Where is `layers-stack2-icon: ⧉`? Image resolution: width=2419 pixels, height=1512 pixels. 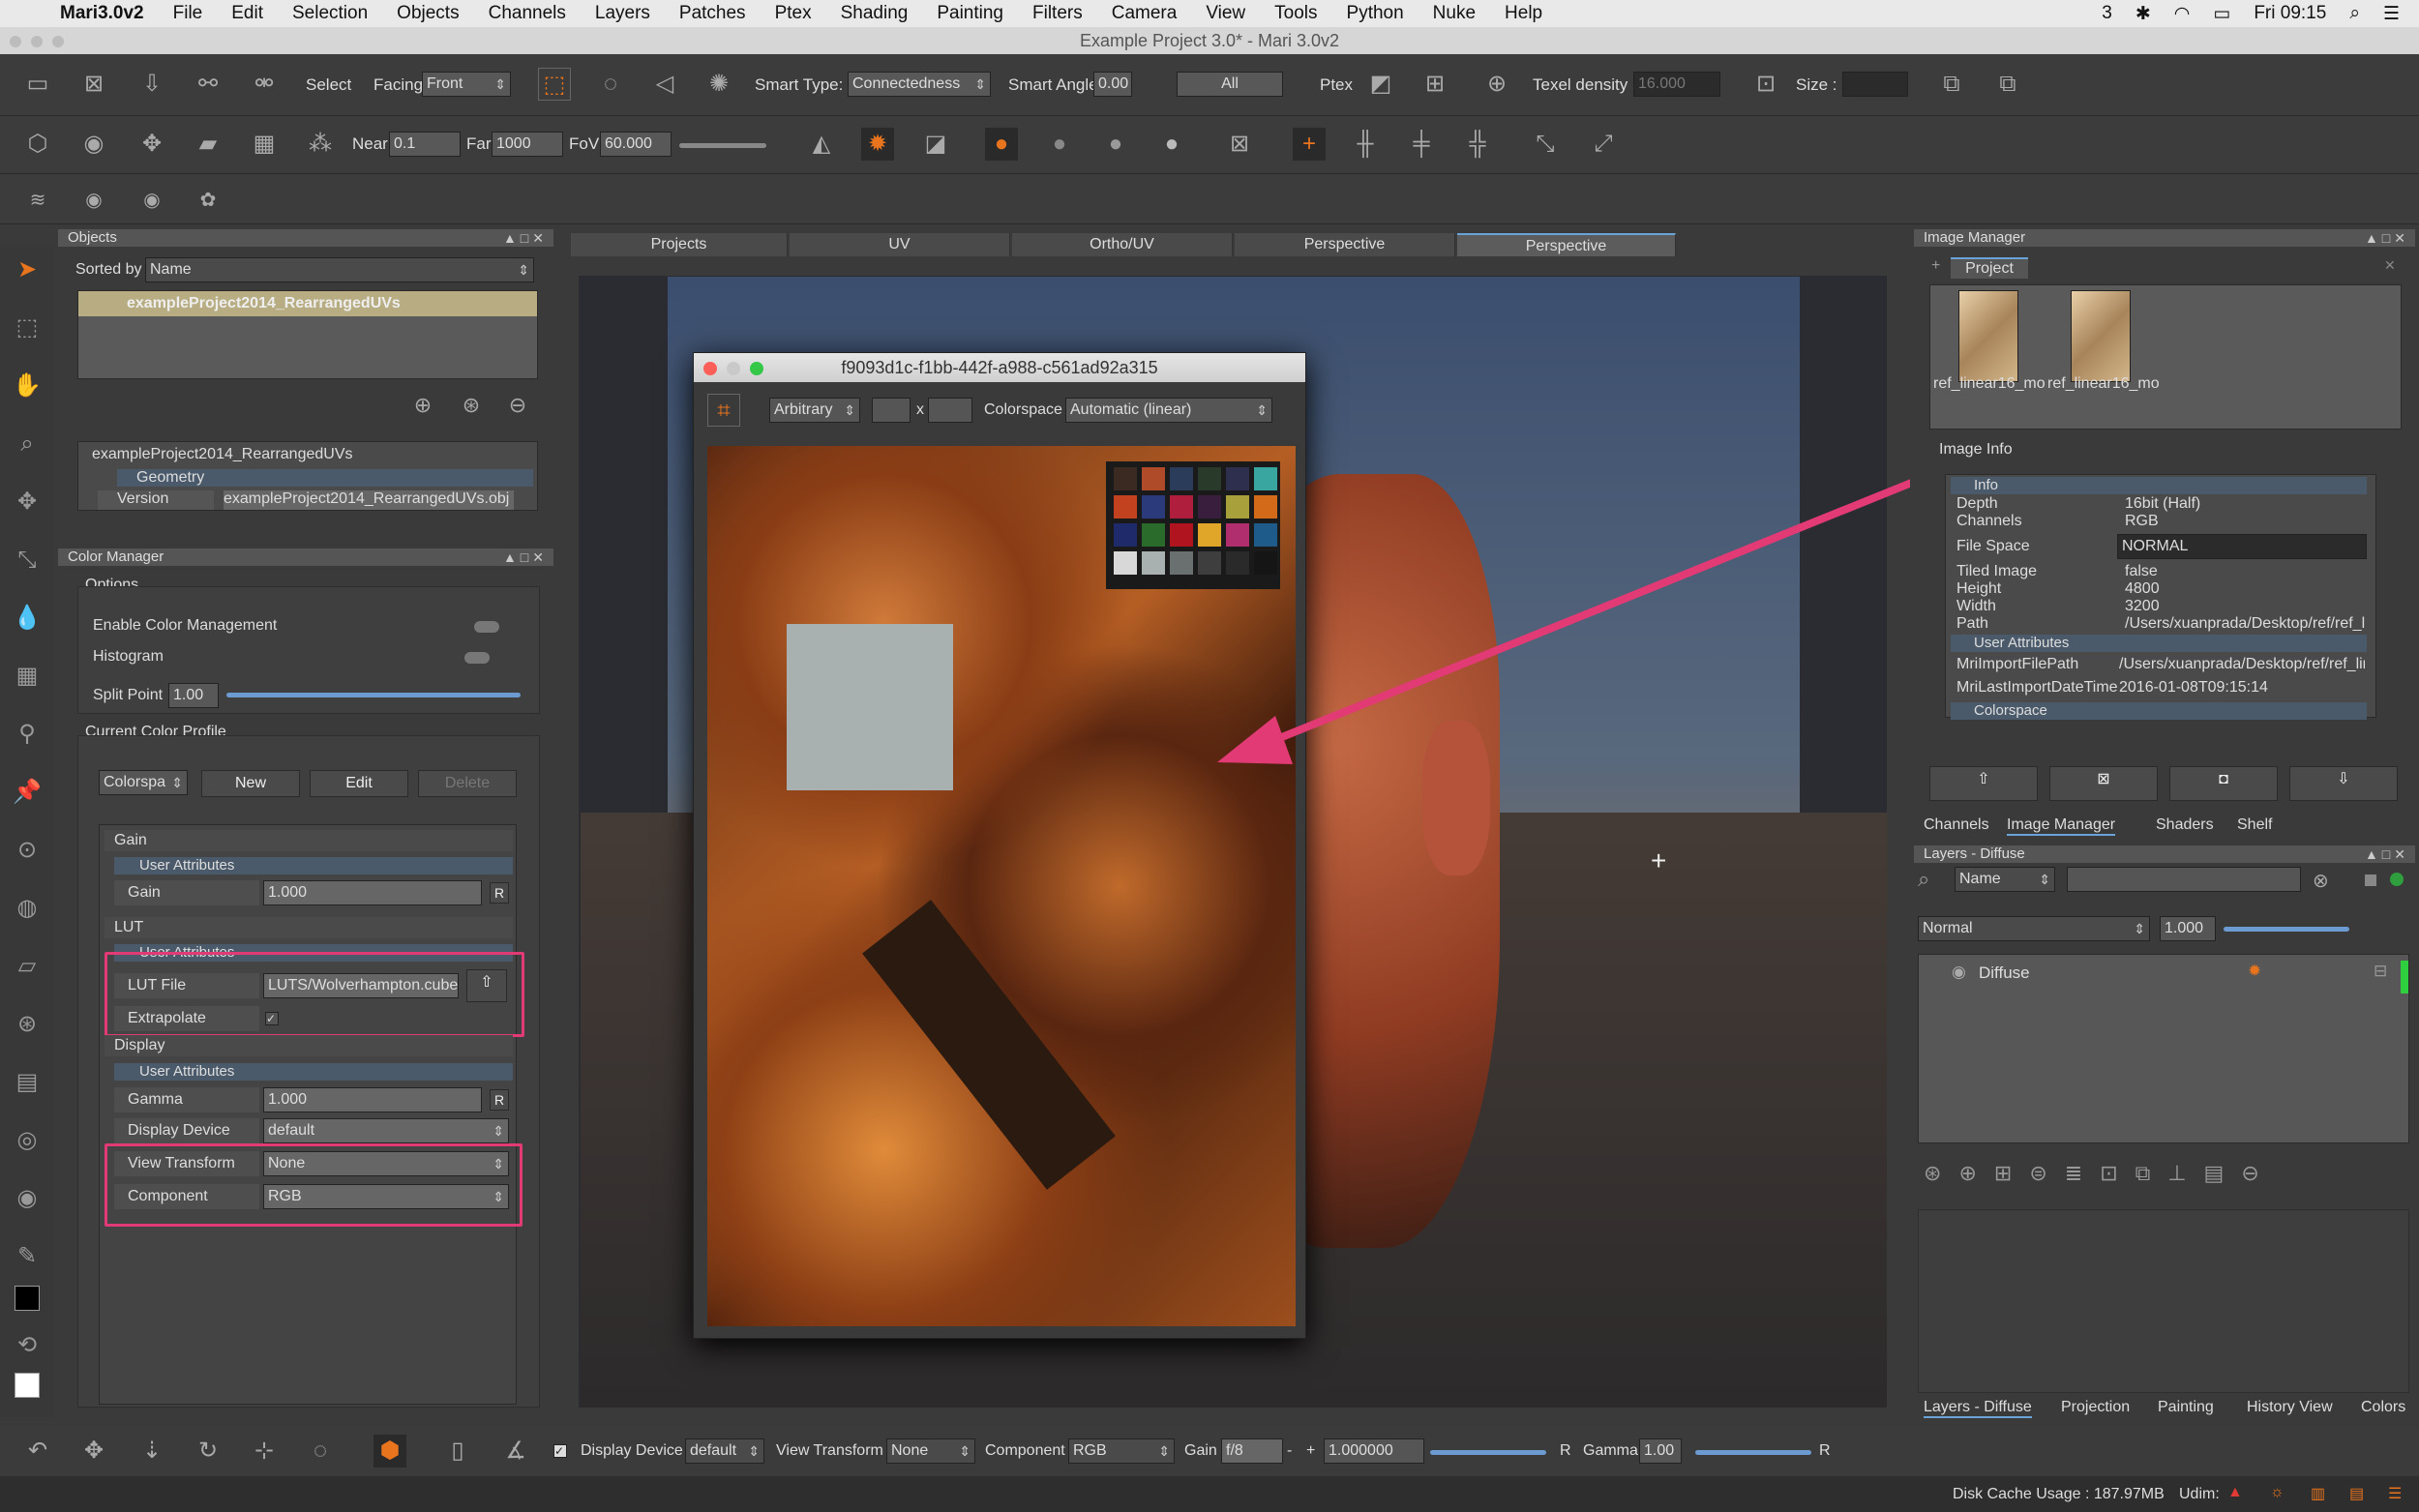
layers-stack2-icon: ⧉ is located at coordinates (2008, 84).